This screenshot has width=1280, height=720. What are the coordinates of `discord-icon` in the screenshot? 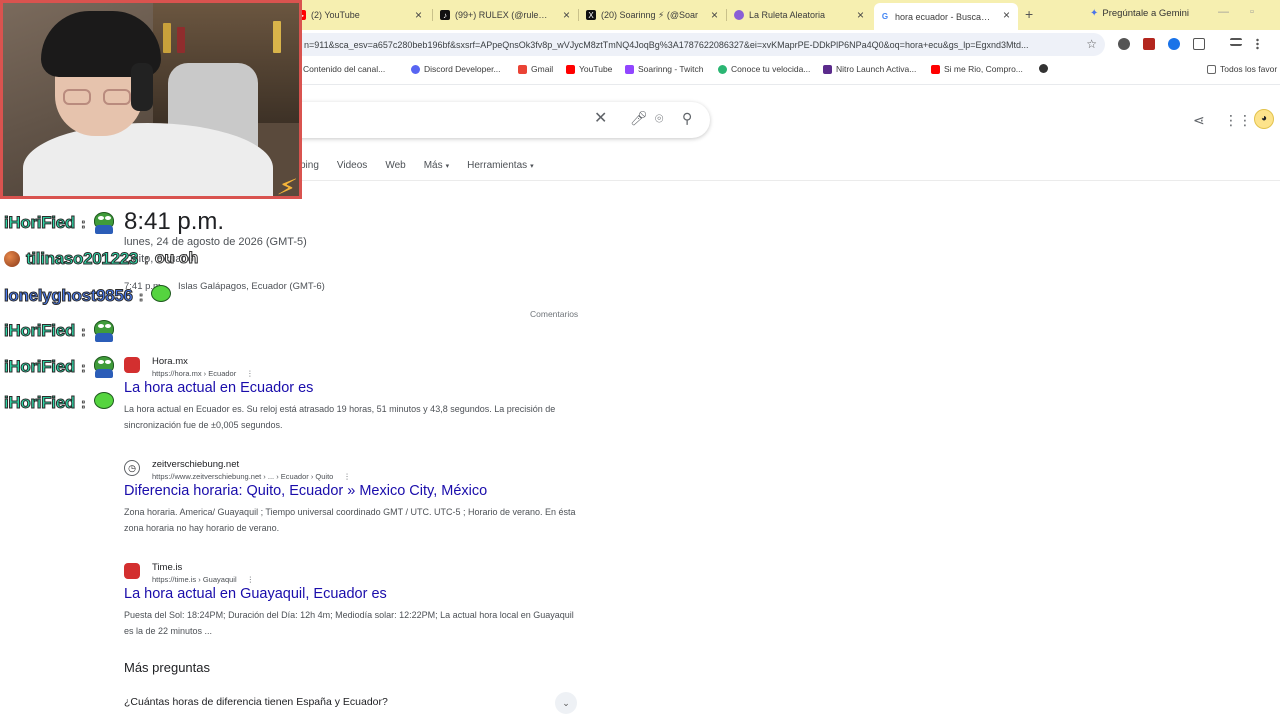 It's located at (415, 69).